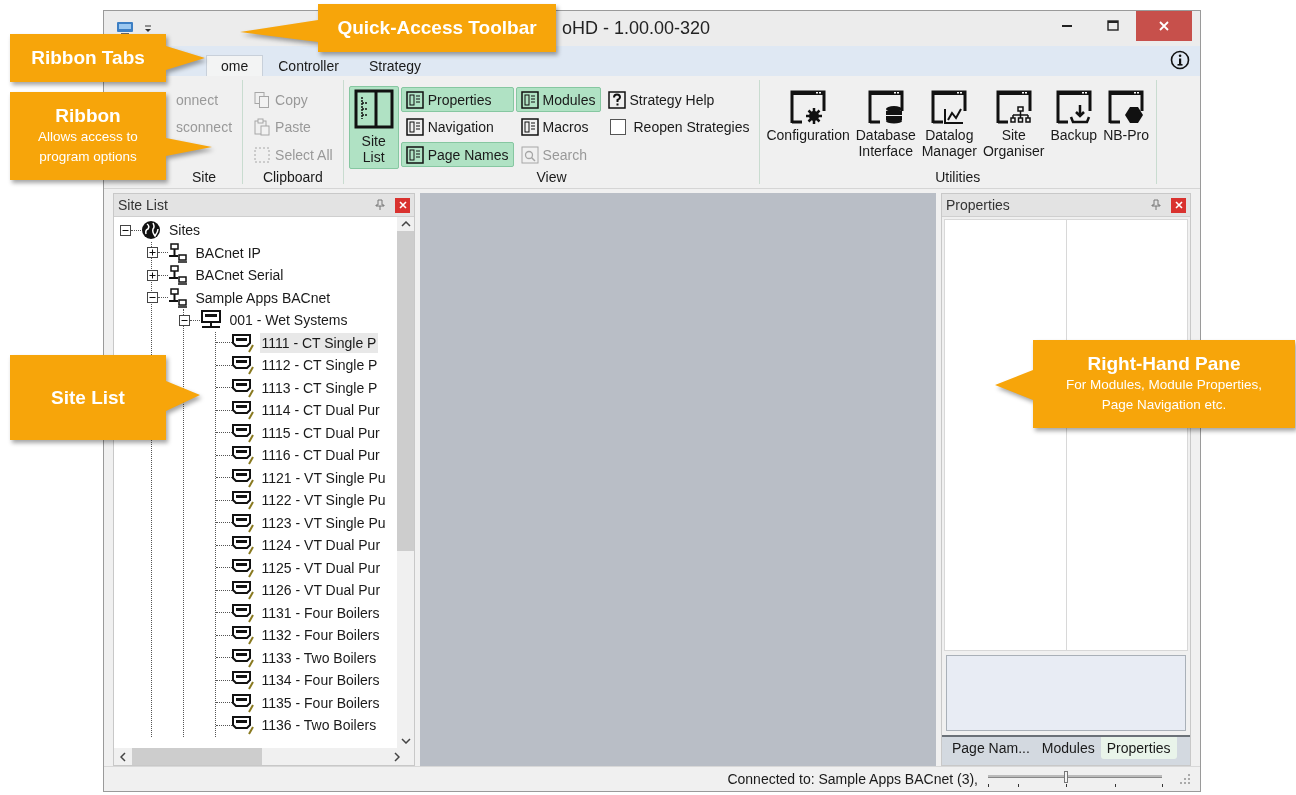  What do you see at coordinates (885, 127) in the screenshot?
I see `utility-button: Database Interface` at bounding box center [885, 127].